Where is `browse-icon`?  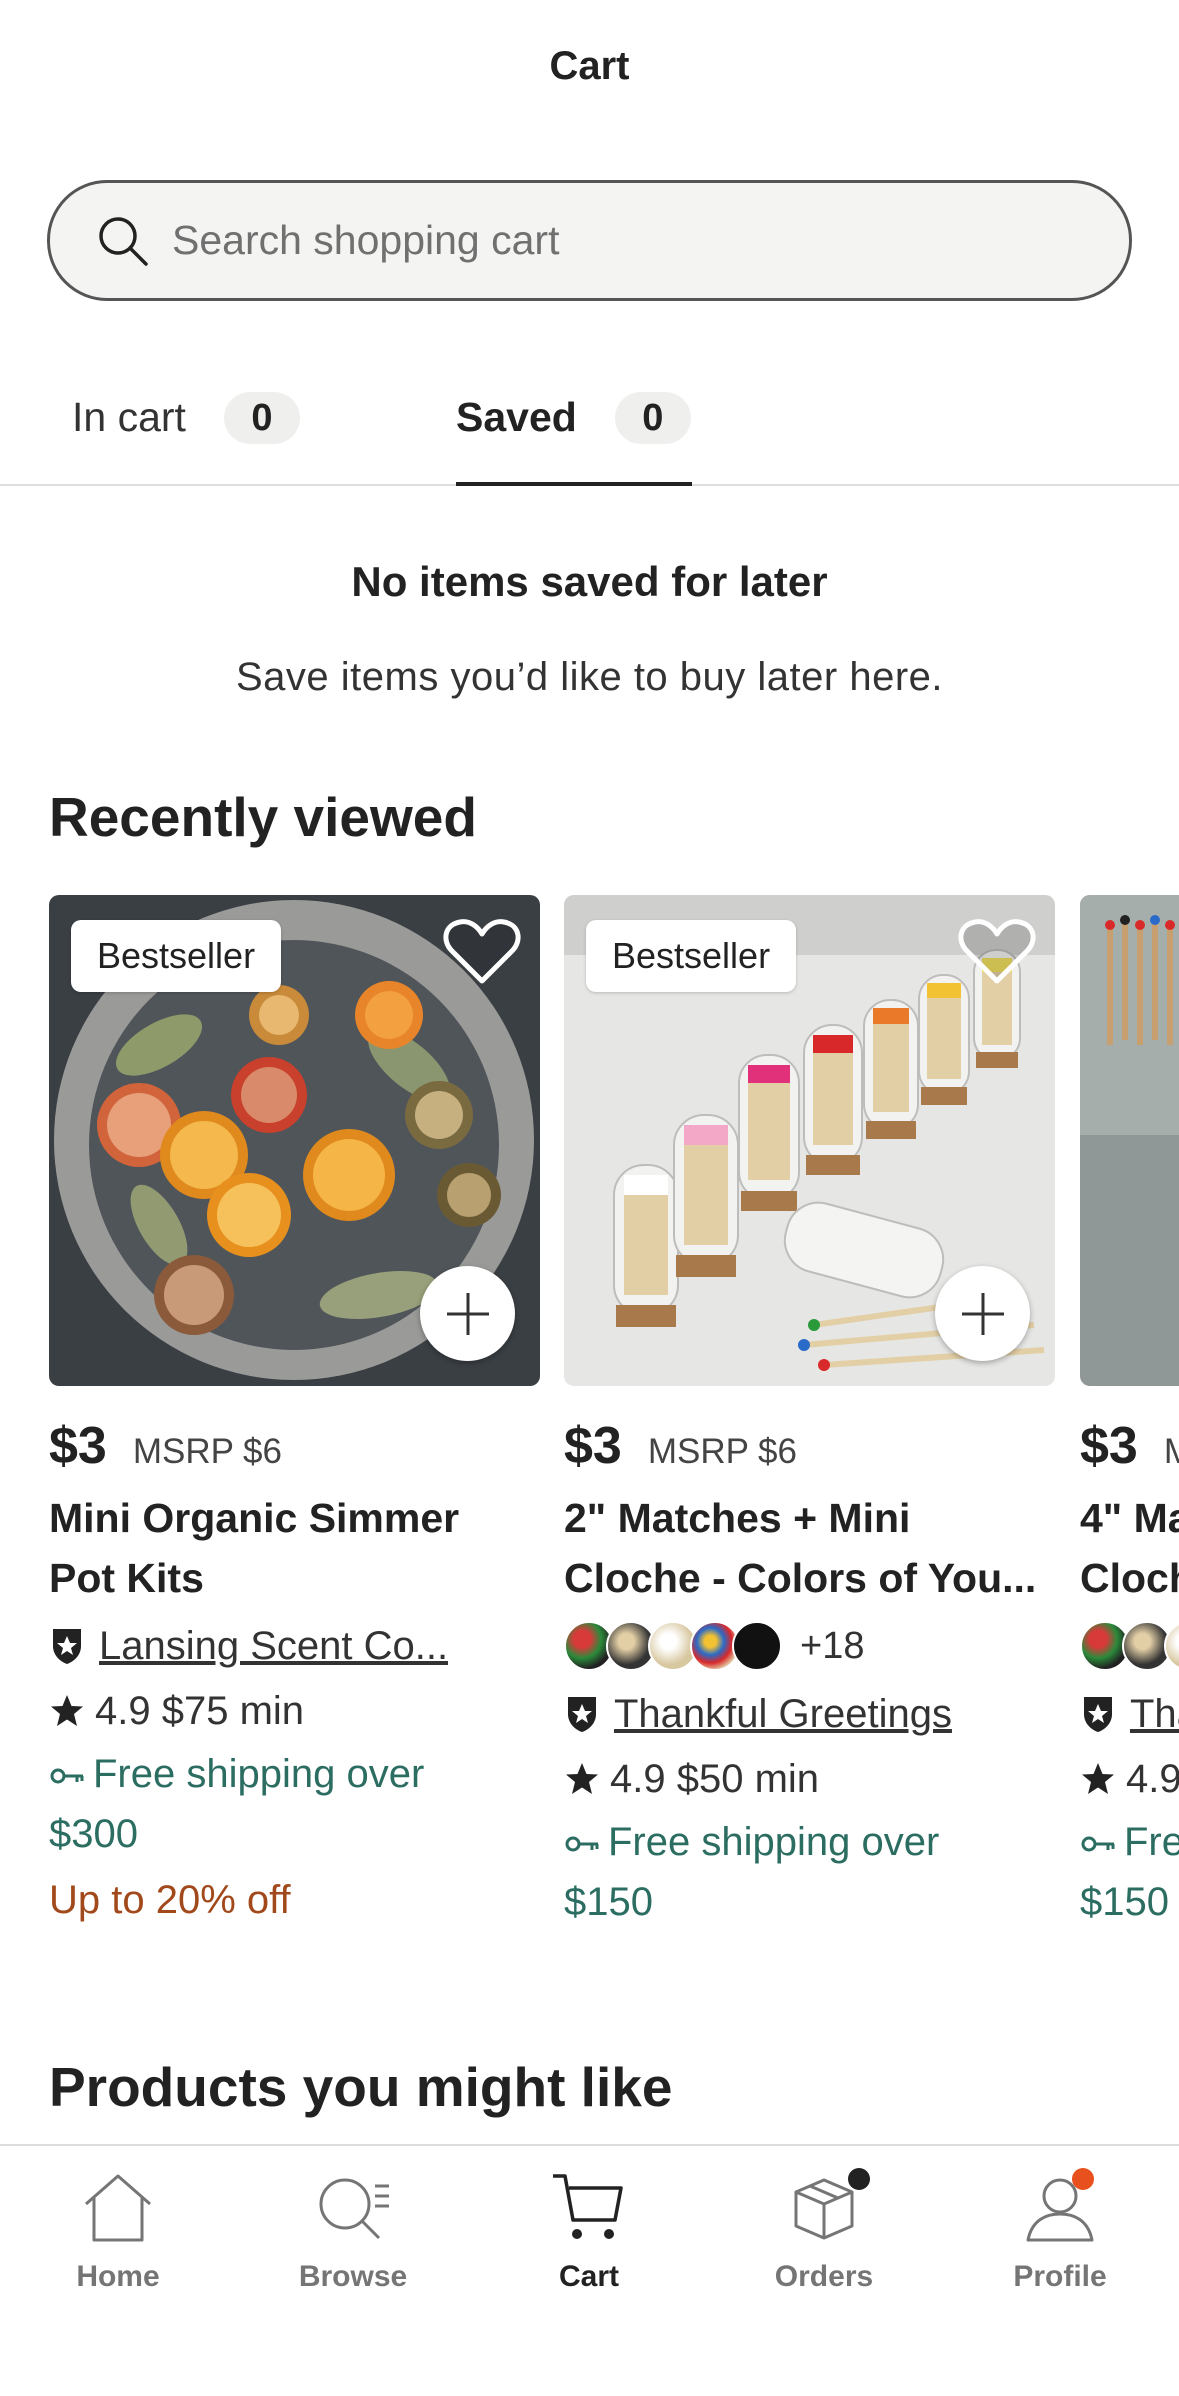 browse-icon is located at coordinates (354, 2209).